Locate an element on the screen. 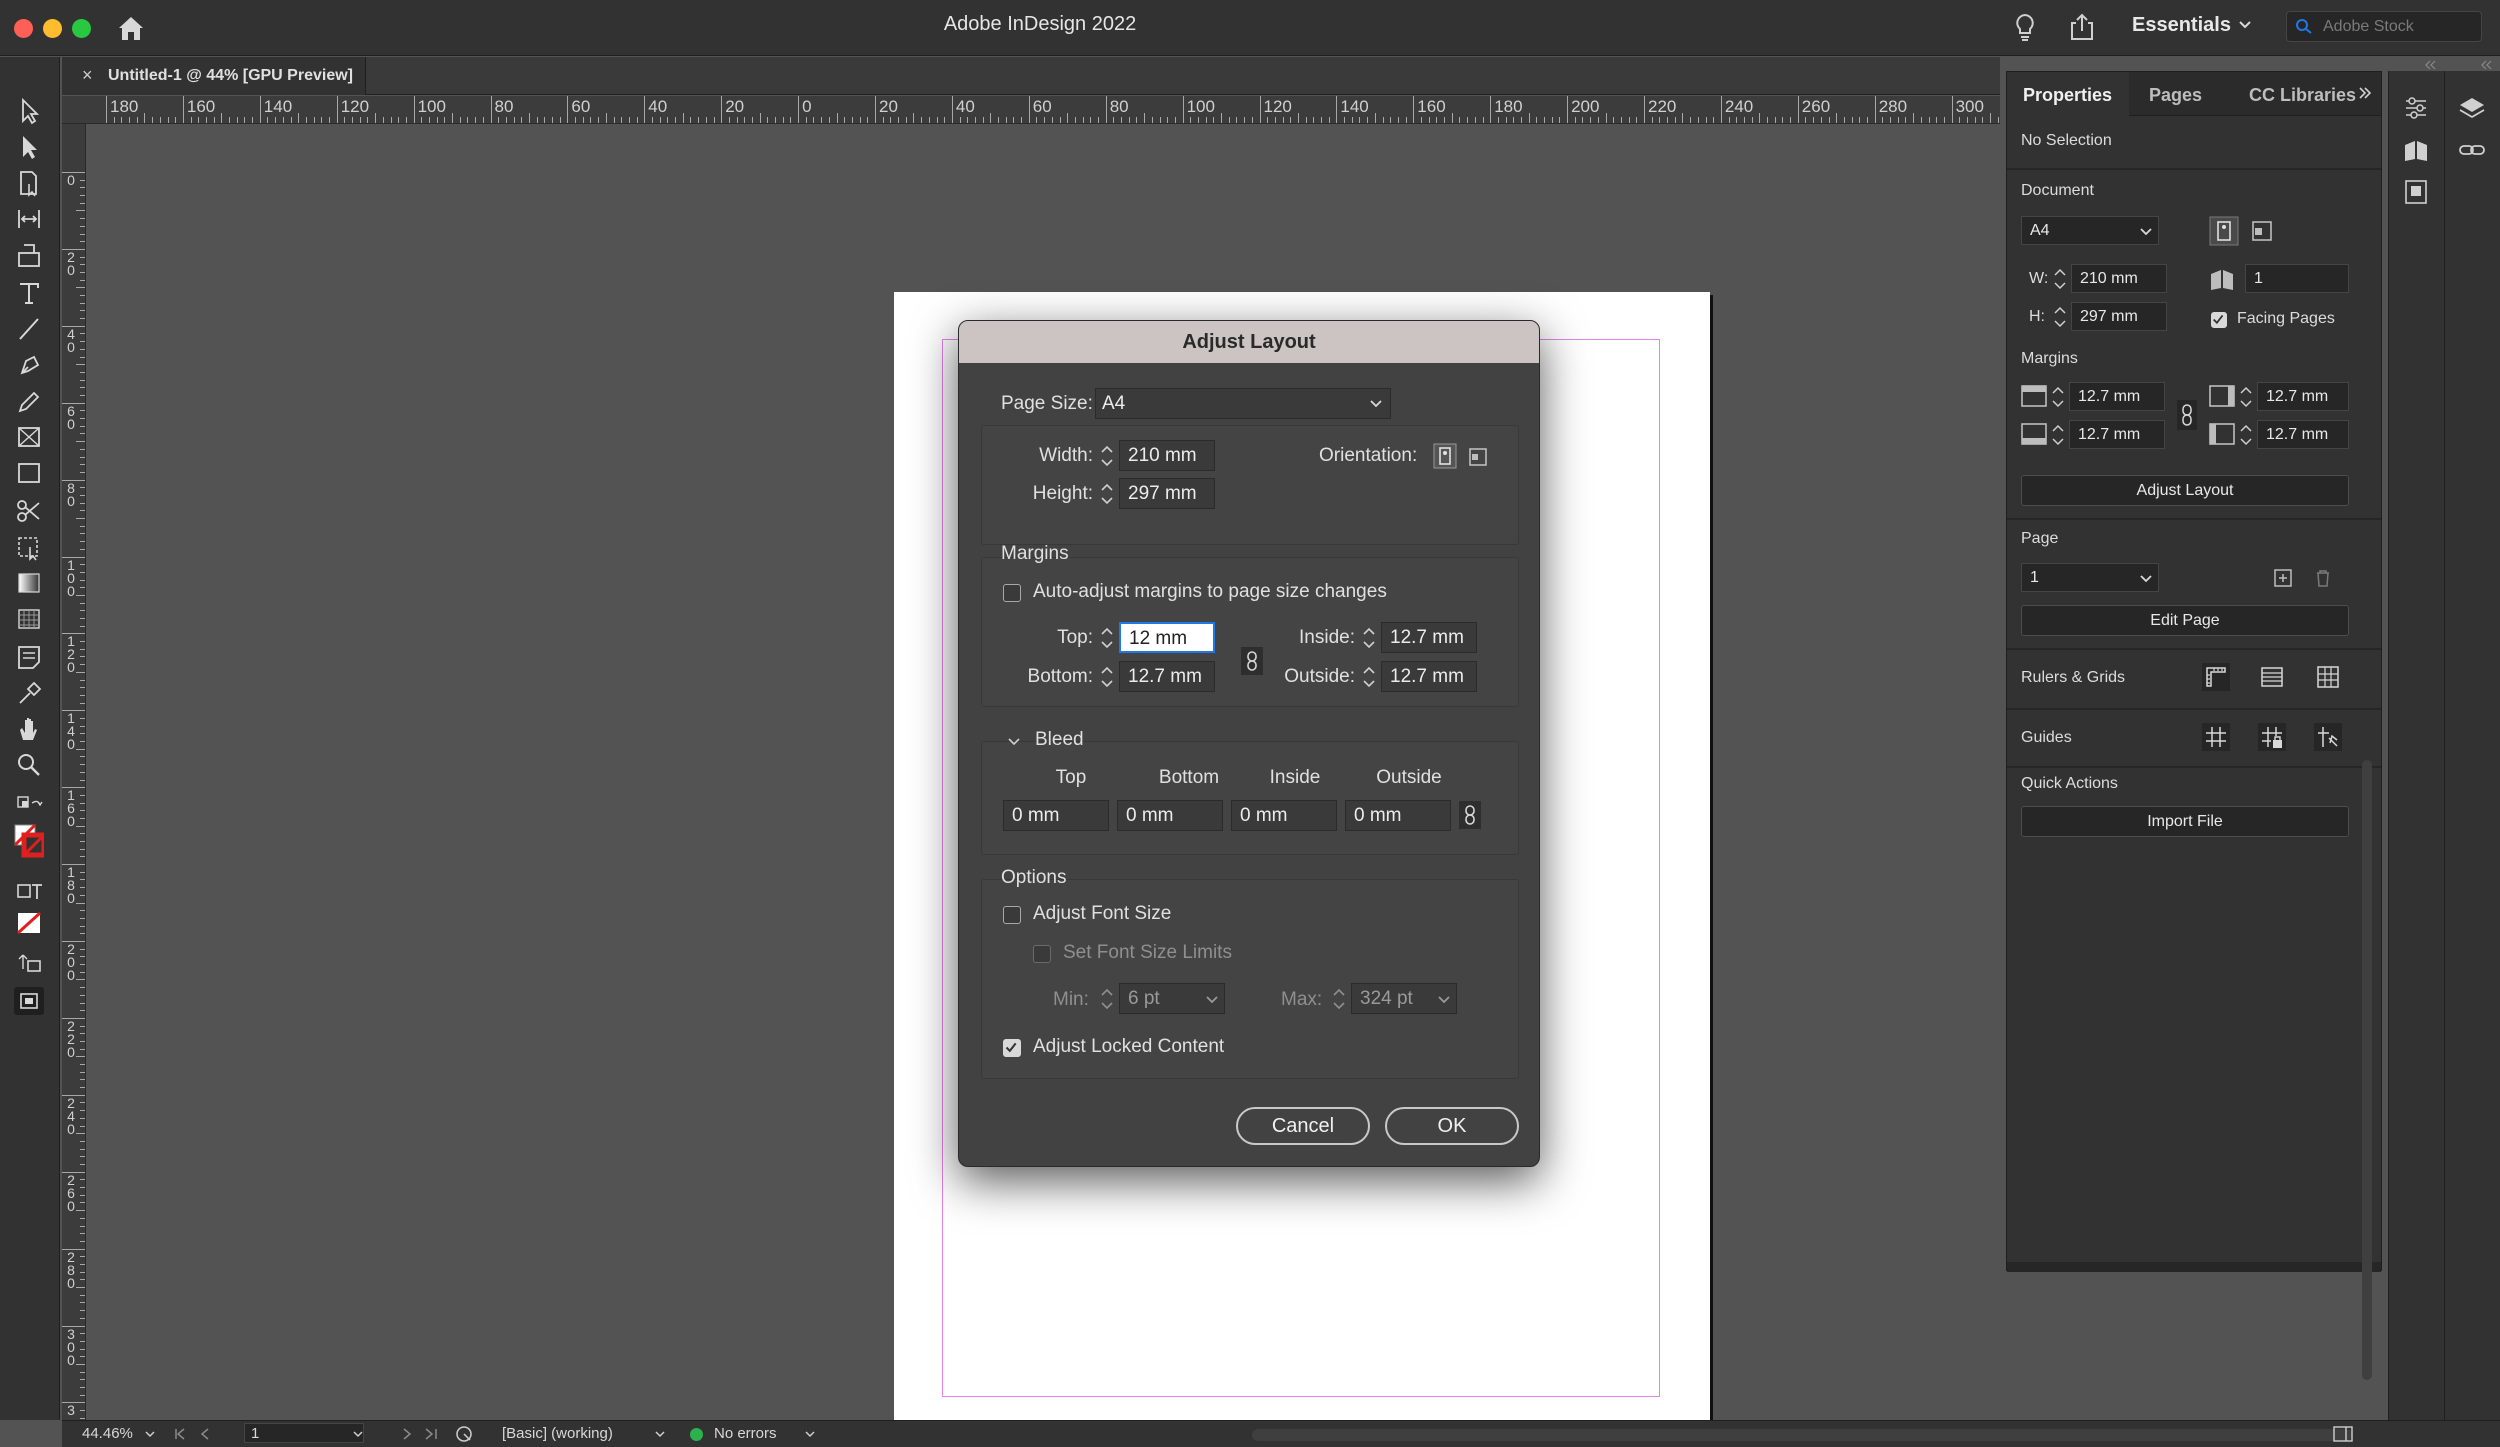 The height and width of the screenshot is (1447, 2500). bleed-inside-input: 0 mm is located at coordinates (1284, 815).